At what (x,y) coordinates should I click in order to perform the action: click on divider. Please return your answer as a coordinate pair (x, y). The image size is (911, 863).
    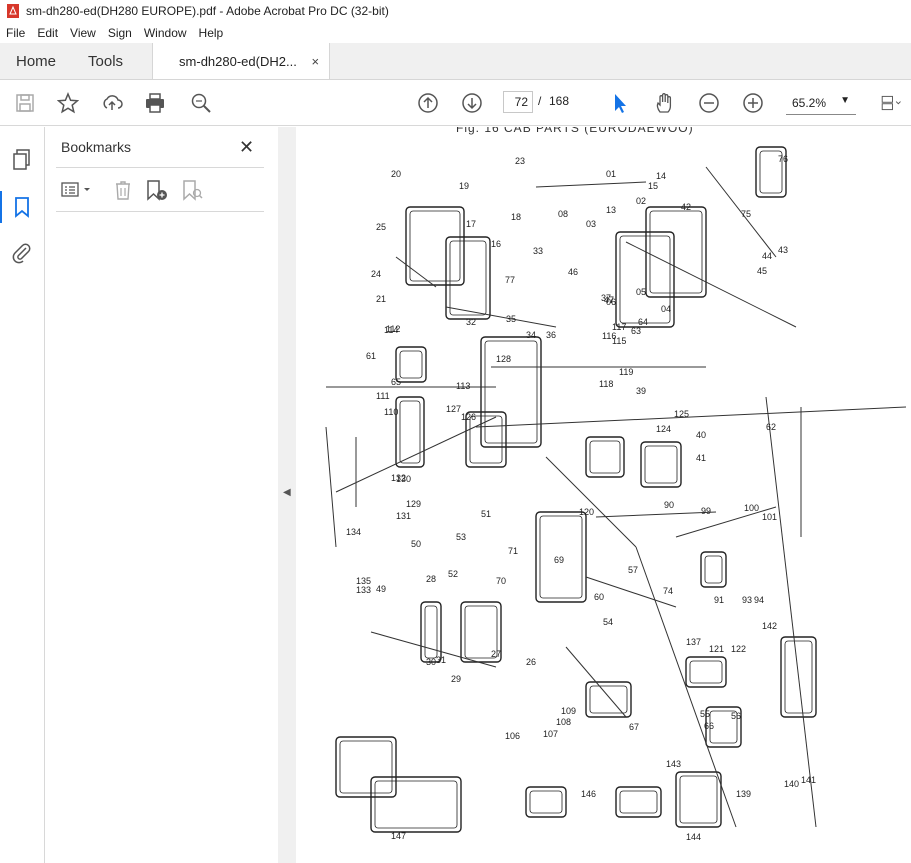
    Looking at the image, I should click on (160, 211).